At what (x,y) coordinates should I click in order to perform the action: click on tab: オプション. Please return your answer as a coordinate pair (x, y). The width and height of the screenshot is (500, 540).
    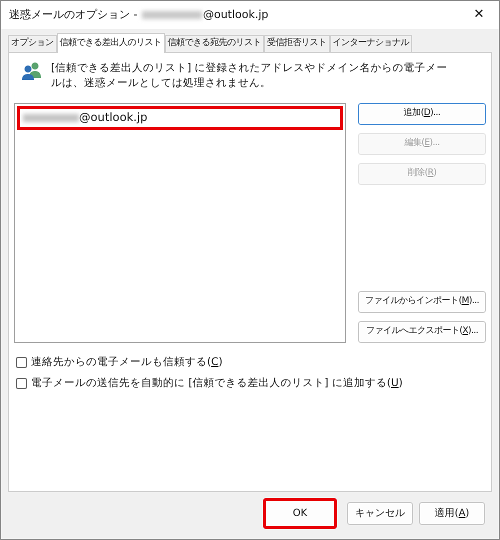
    Looking at the image, I should click on (32, 43).